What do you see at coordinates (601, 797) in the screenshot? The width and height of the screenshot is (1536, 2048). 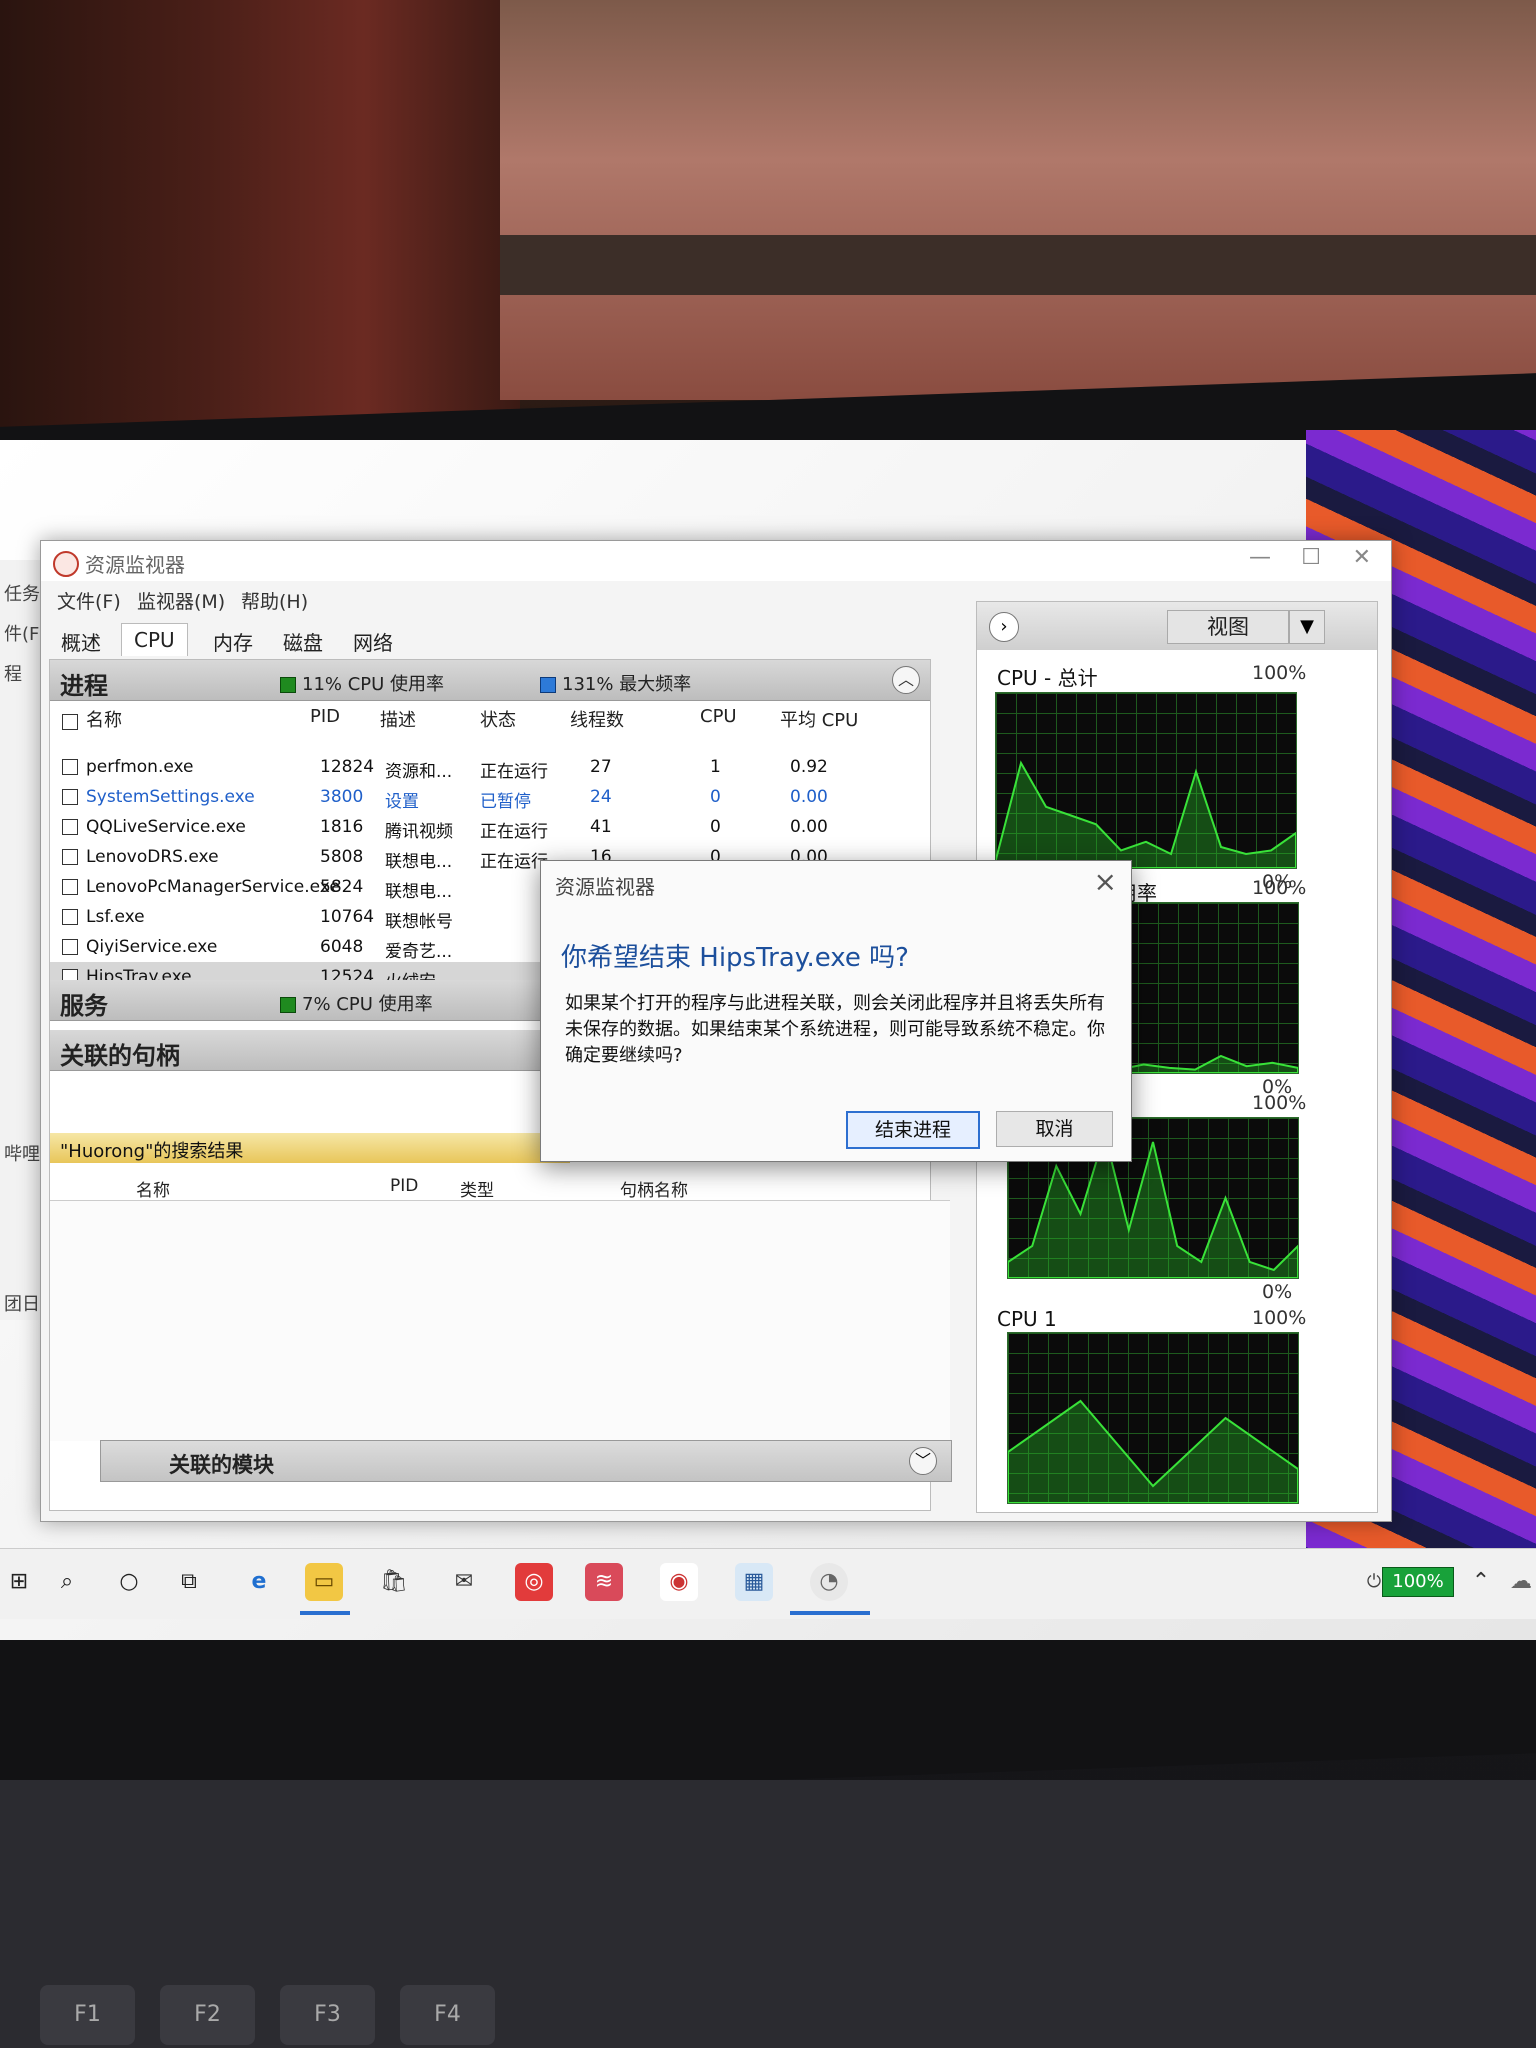 I see `process-threads: 24` at bounding box center [601, 797].